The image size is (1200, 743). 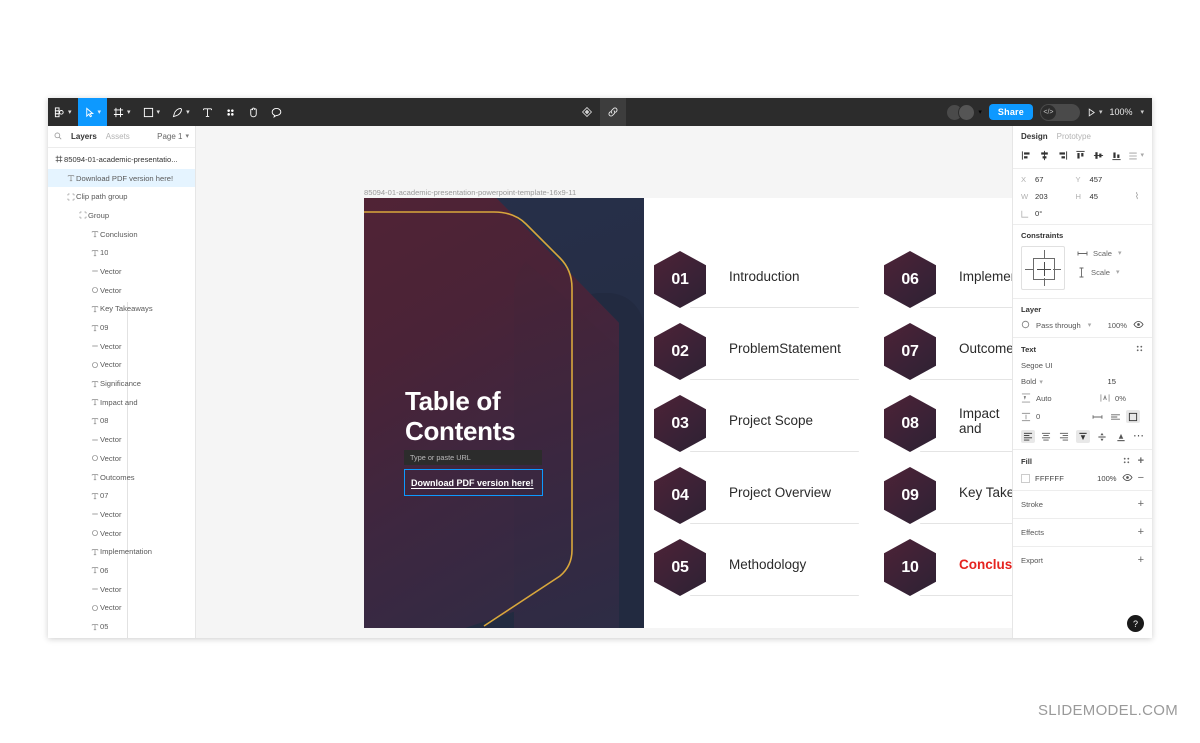 What do you see at coordinates (173, 136) in the screenshot?
I see `page-selector: Page 1 ▾` at bounding box center [173, 136].